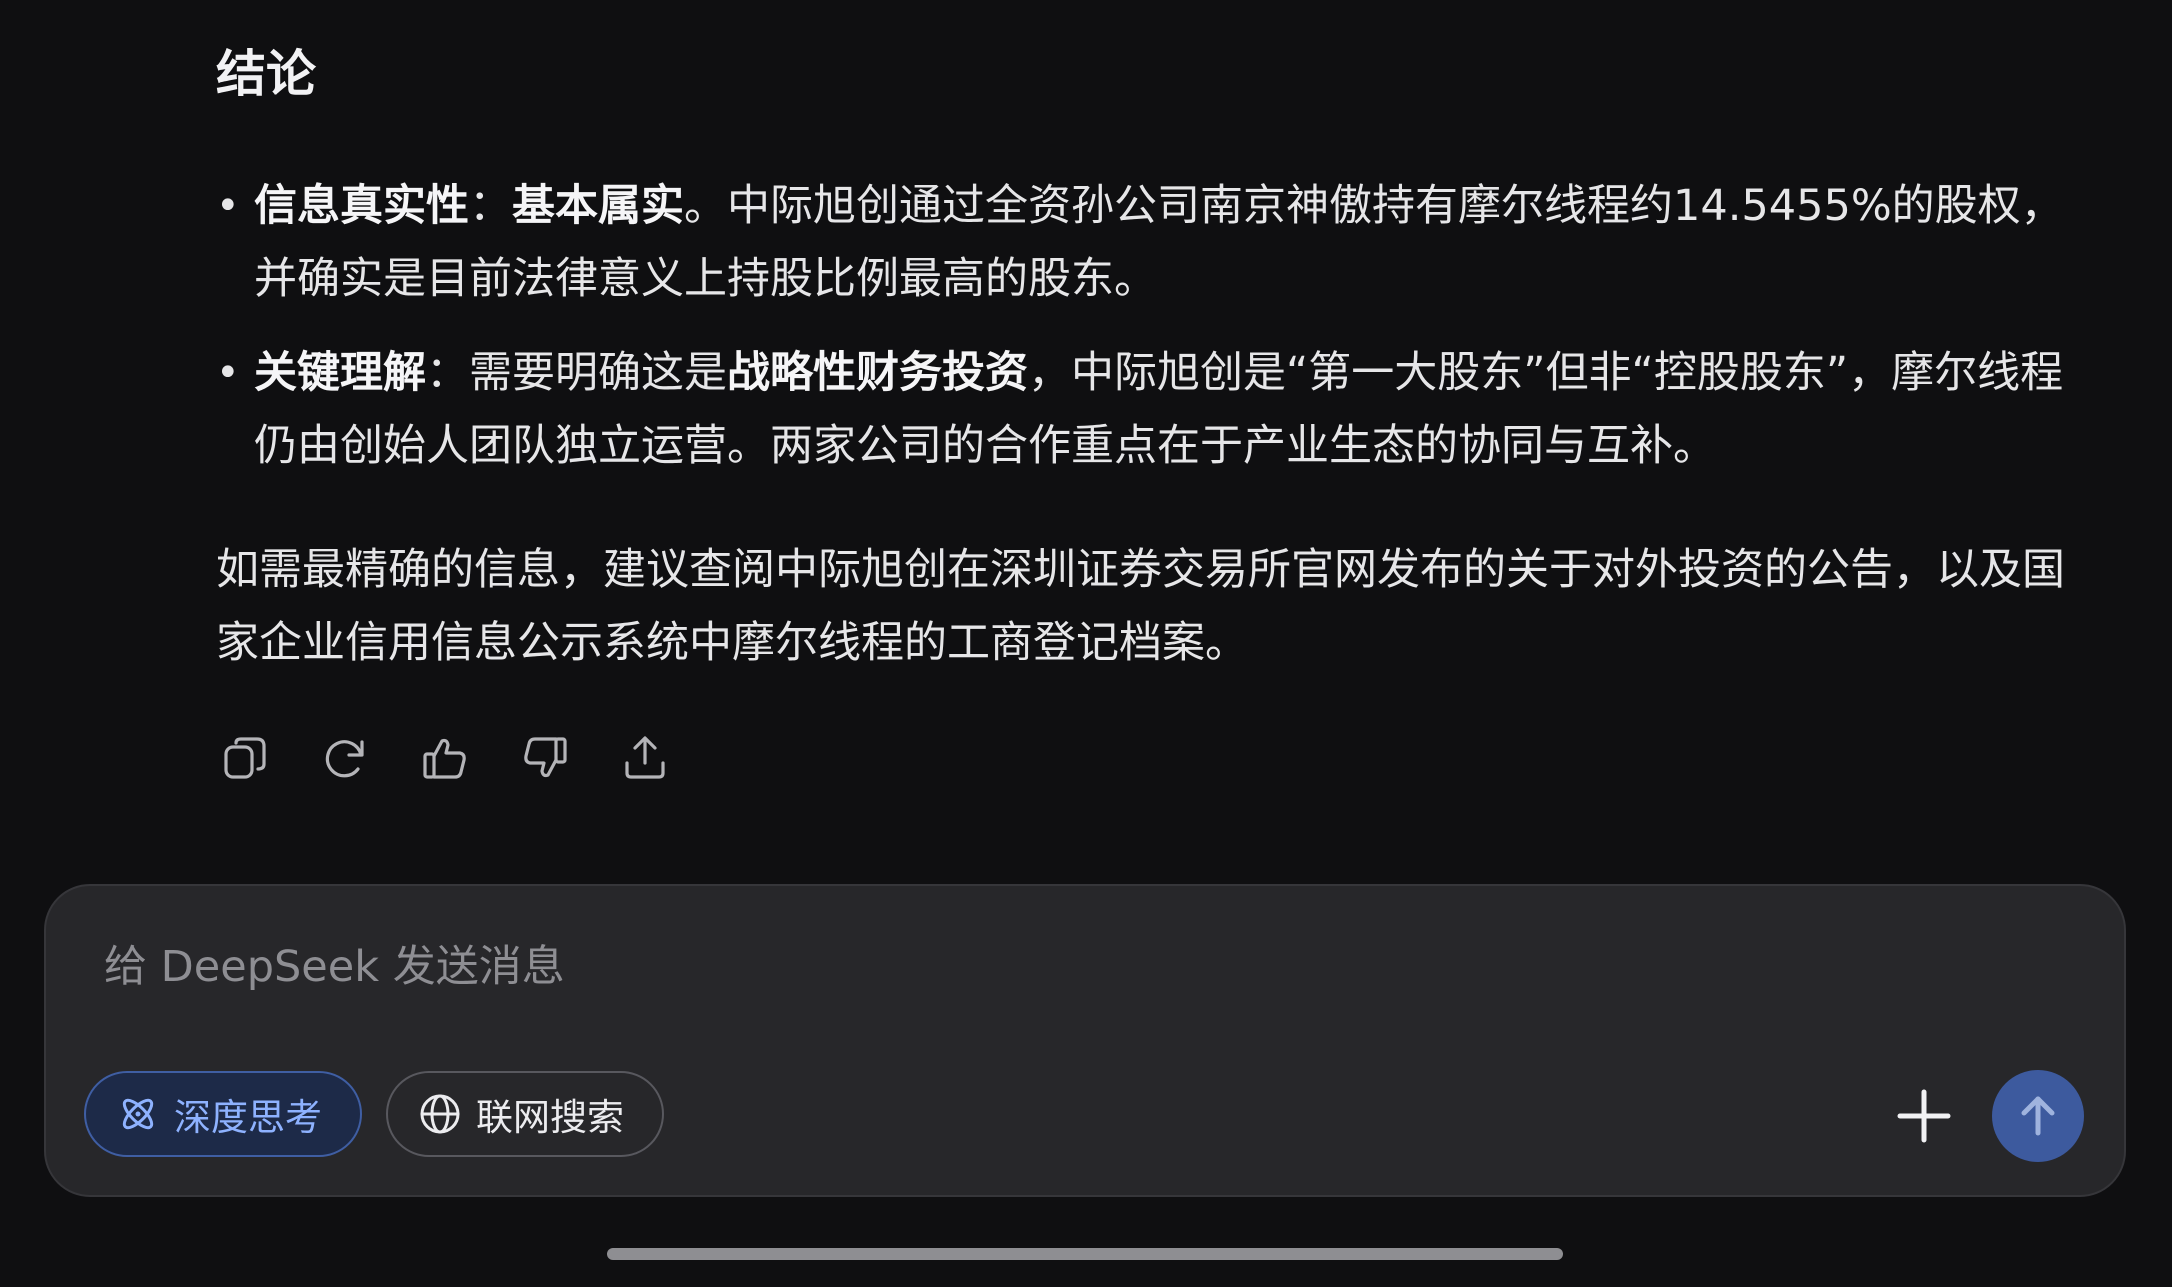  I want to click on message-actions, so click(445, 758).